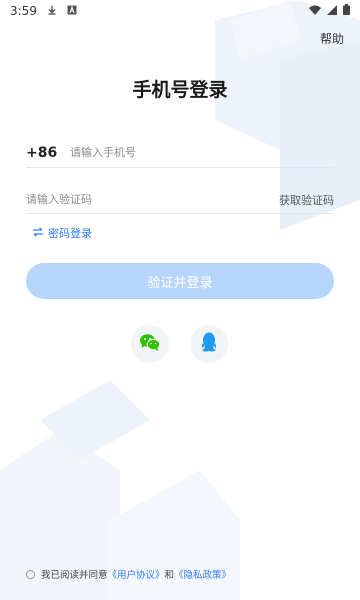 This screenshot has height=600, width=360. I want to click on user-agreement-link: 《用户协议》, so click(136, 574).